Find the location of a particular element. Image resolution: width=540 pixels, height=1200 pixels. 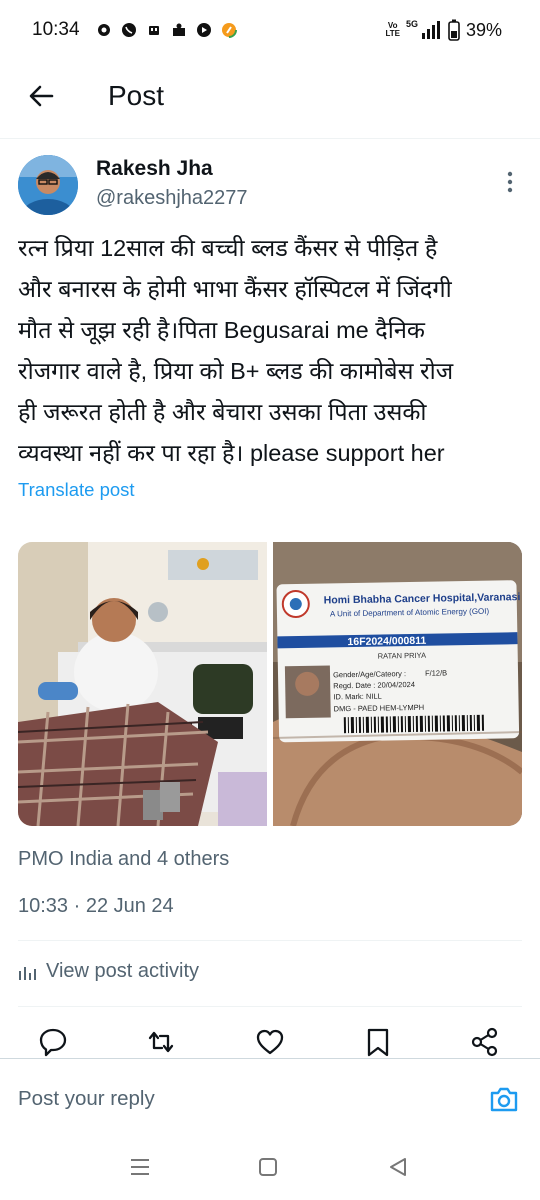

card-id-mark: ID. Mark: NILL is located at coordinates (357, 697).